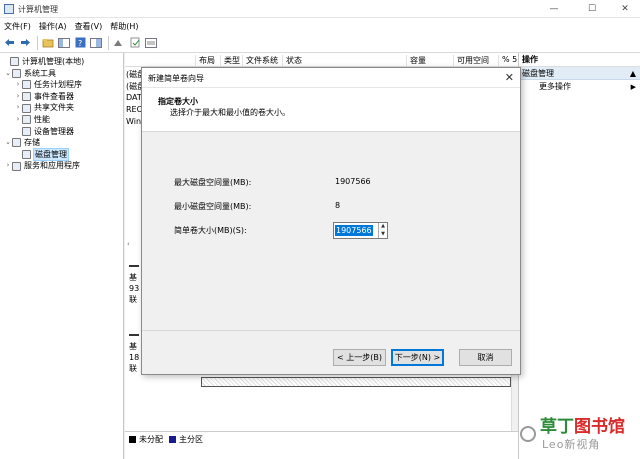 The width and height of the screenshot is (640, 459). What do you see at coordinates (260, 61) in the screenshot?
I see `column-filesystem: 文件系统` at bounding box center [260, 61].